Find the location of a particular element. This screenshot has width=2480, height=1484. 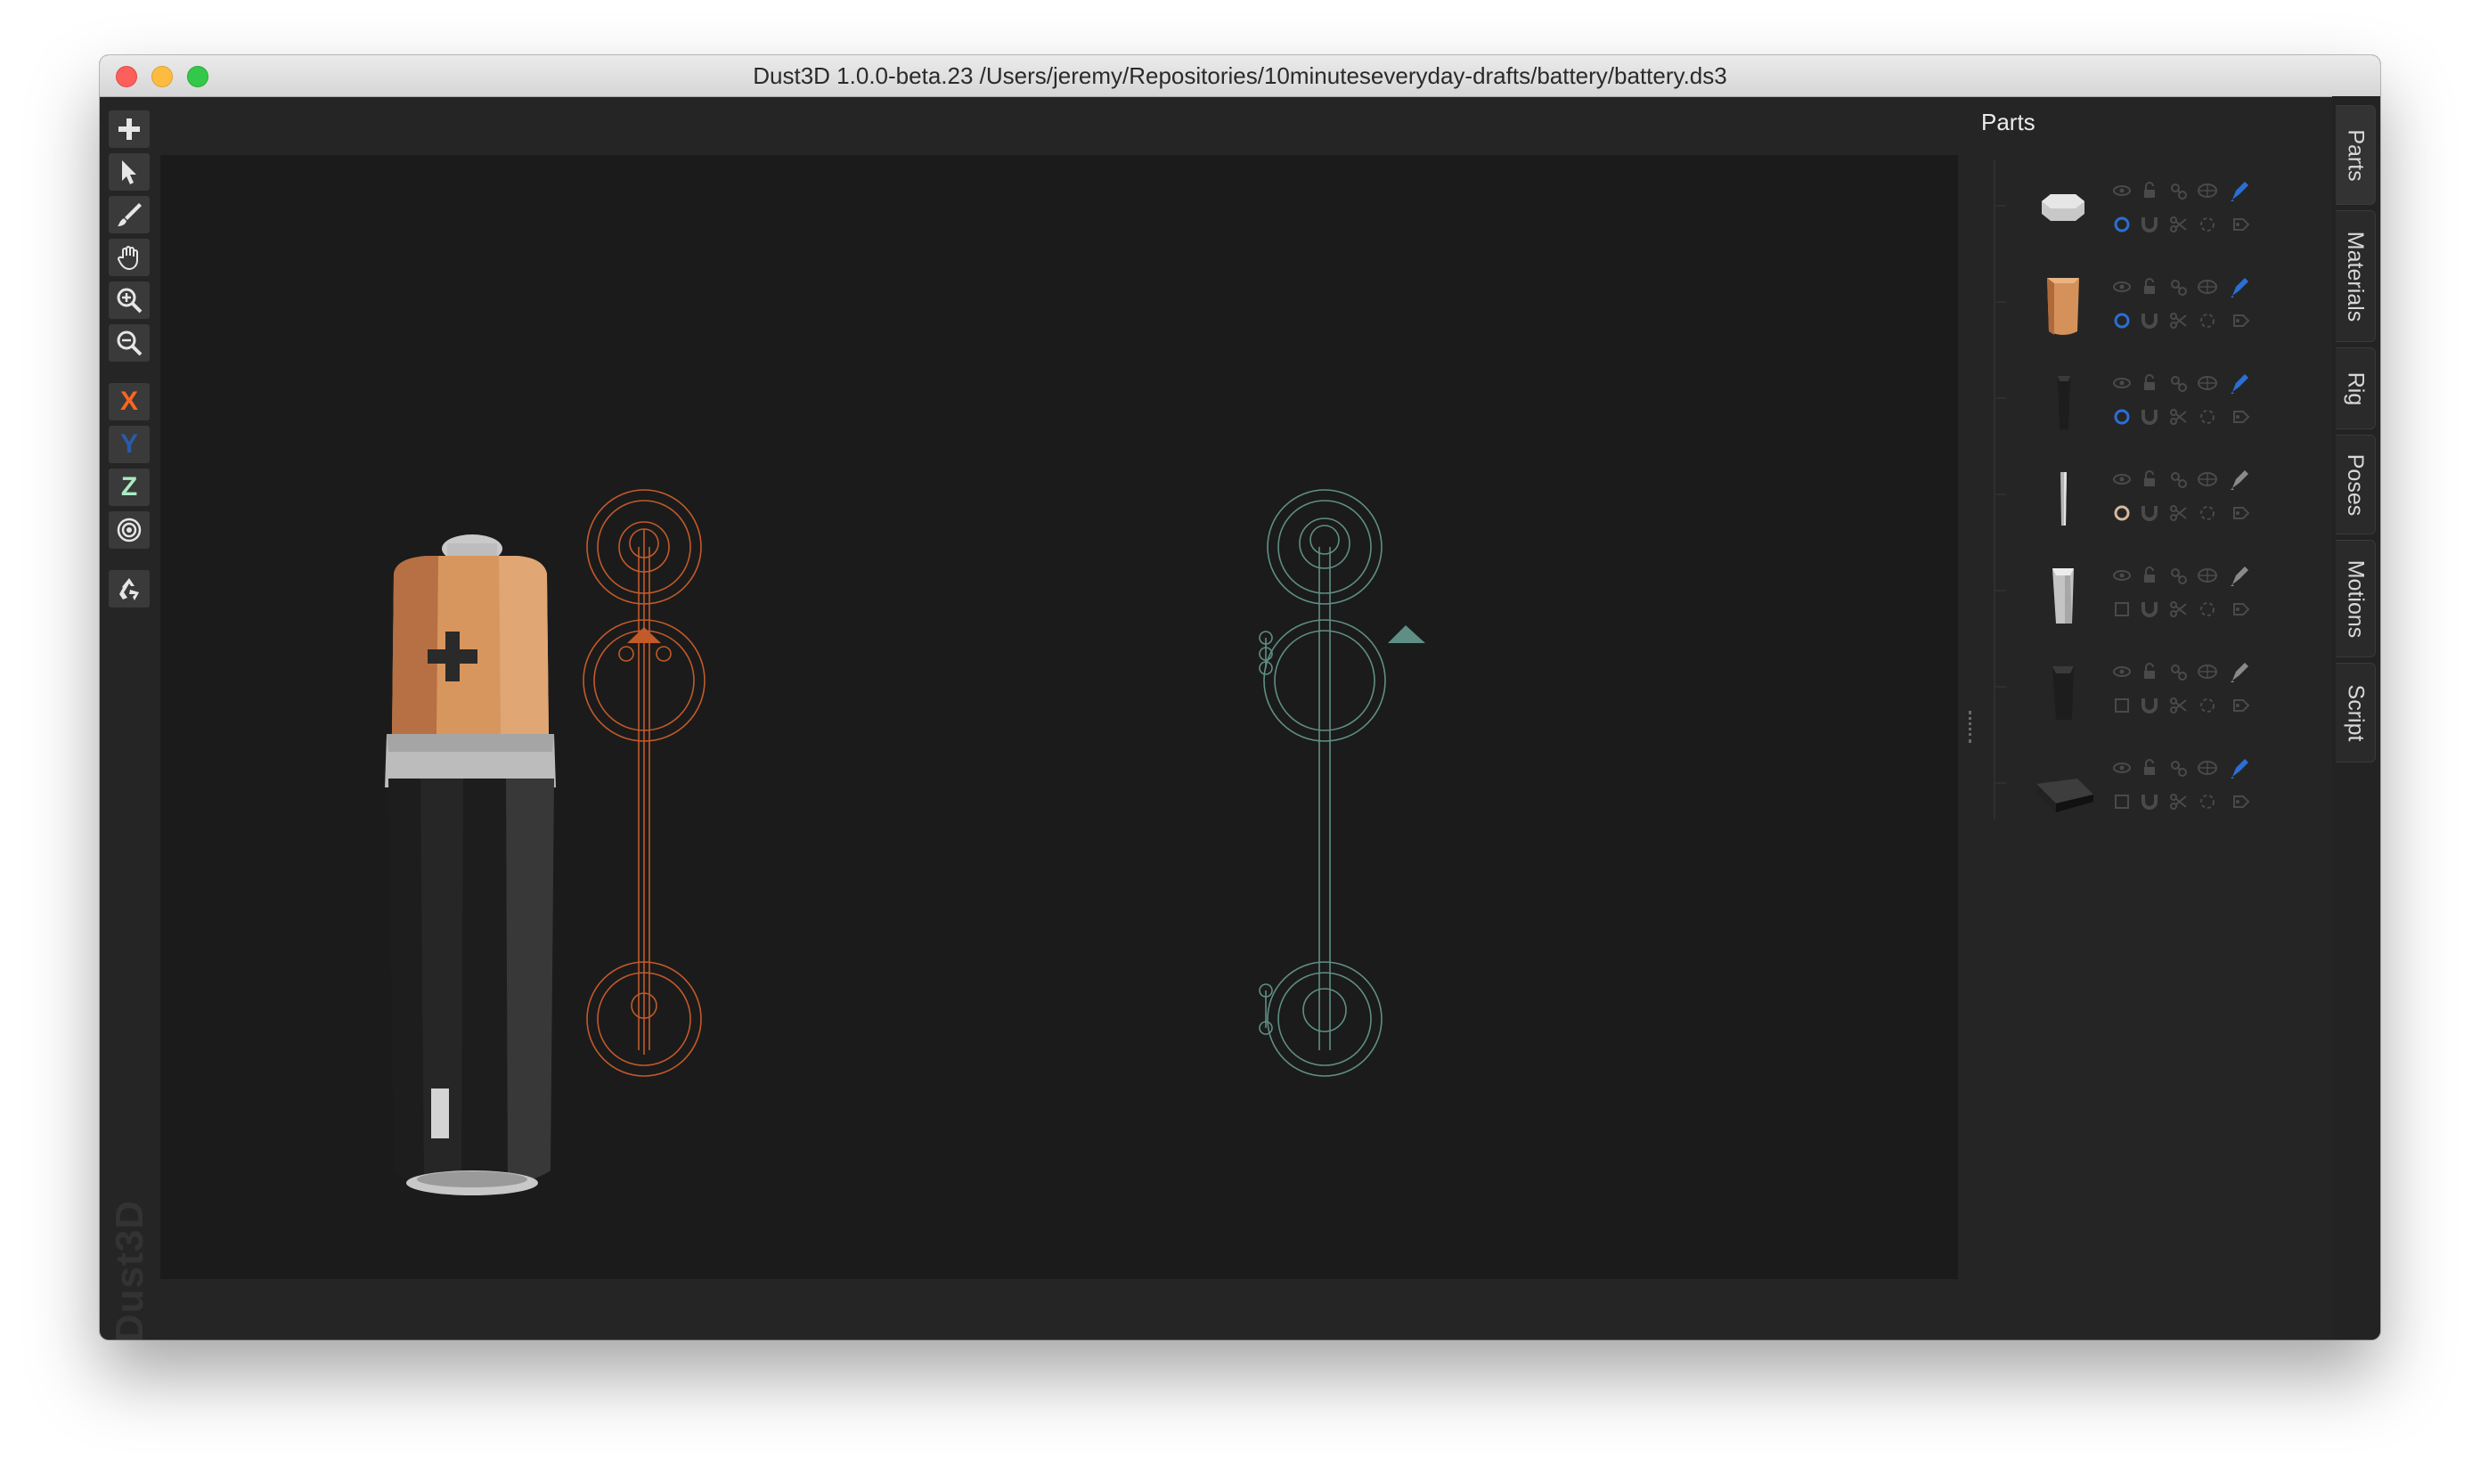

zoom-in-button is located at coordinates (129, 300).